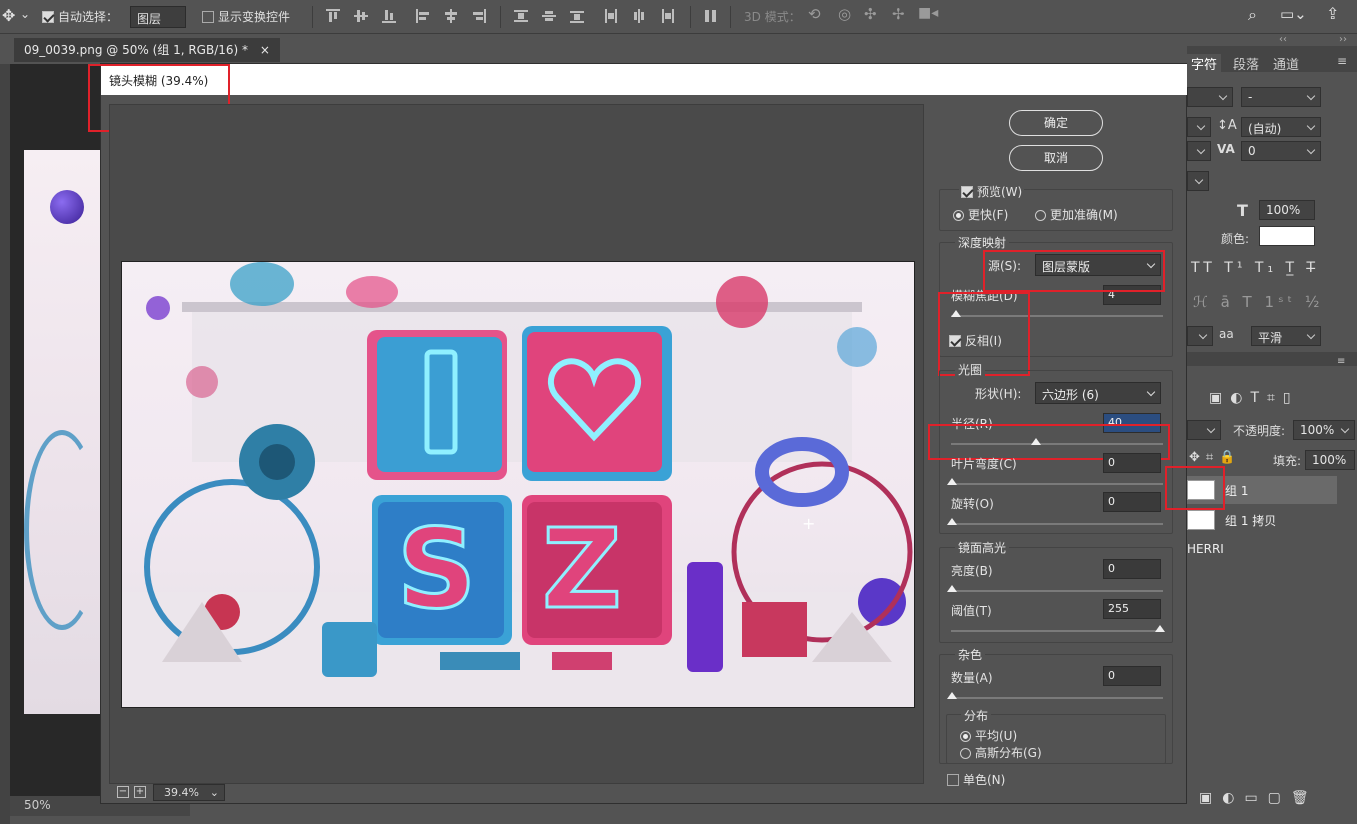 This screenshot has width=1357, height=824. What do you see at coordinates (1254, 398) in the screenshot?
I see `layer-filter-icons: ▣◐T⌗▯` at bounding box center [1254, 398].